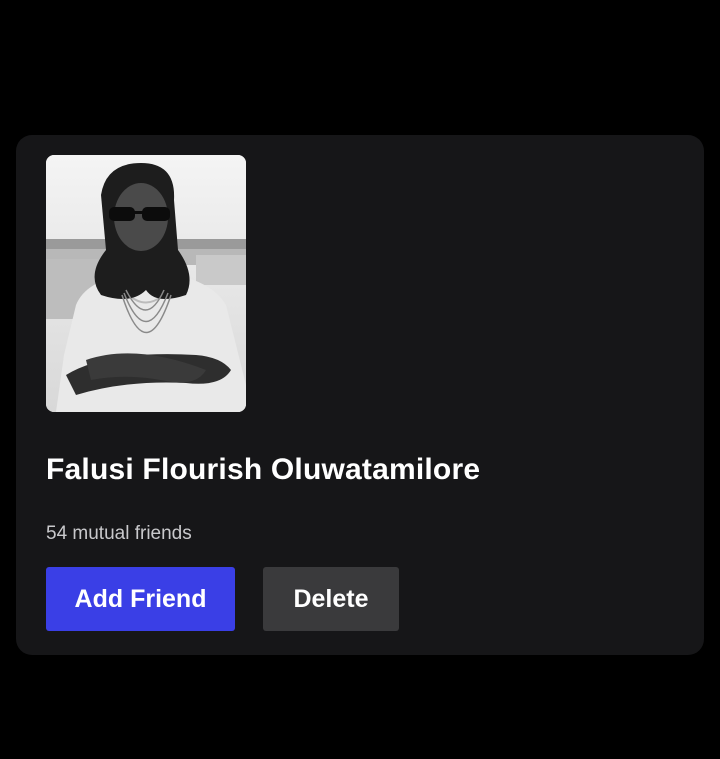  I want to click on profile-photo, so click(146, 283).